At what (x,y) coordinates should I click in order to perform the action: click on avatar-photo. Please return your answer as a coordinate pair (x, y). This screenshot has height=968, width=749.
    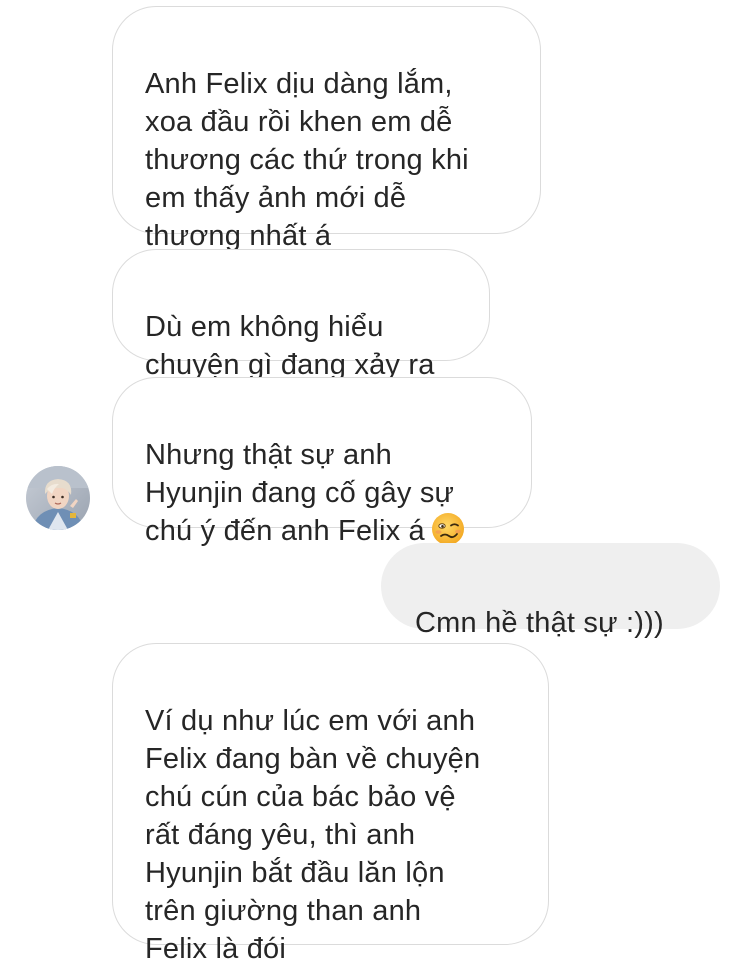
    Looking at the image, I should click on (58, 498).